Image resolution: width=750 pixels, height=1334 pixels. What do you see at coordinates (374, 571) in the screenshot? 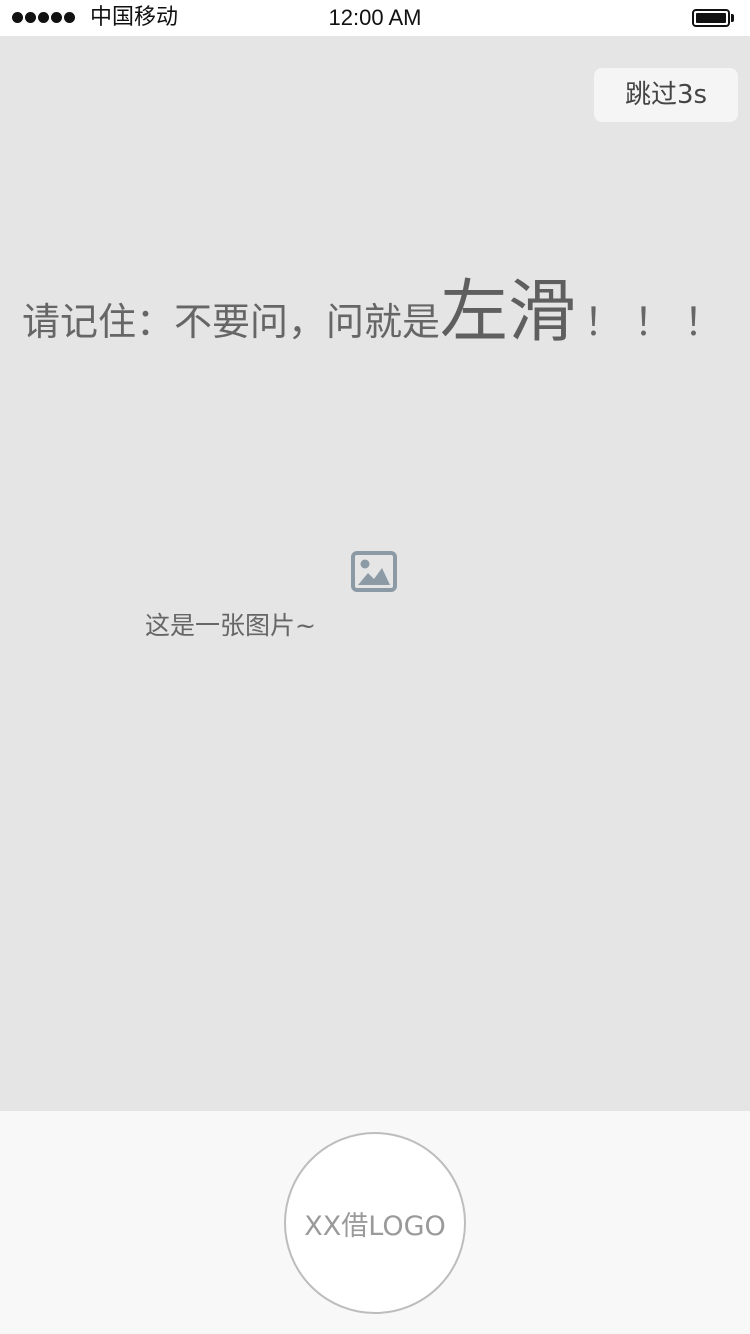
I see `image-icon` at bounding box center [374, 571].